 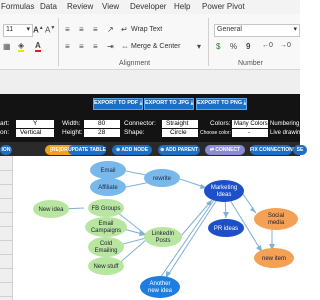 I want to click on toolbar-first-button: ION, so click(x=6, y=150).